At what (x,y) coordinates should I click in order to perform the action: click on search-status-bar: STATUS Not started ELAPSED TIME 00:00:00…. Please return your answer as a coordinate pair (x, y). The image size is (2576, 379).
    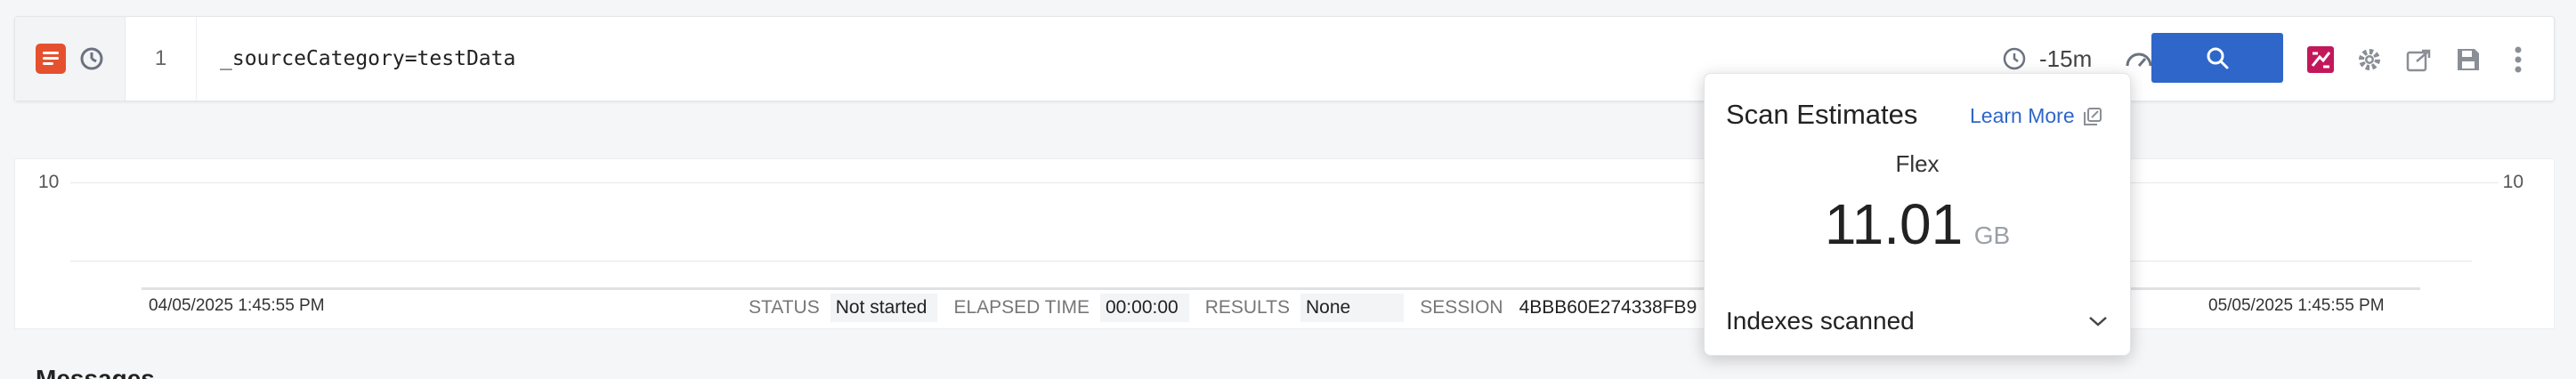
    Looking at the image, I should click on (1236, 308).